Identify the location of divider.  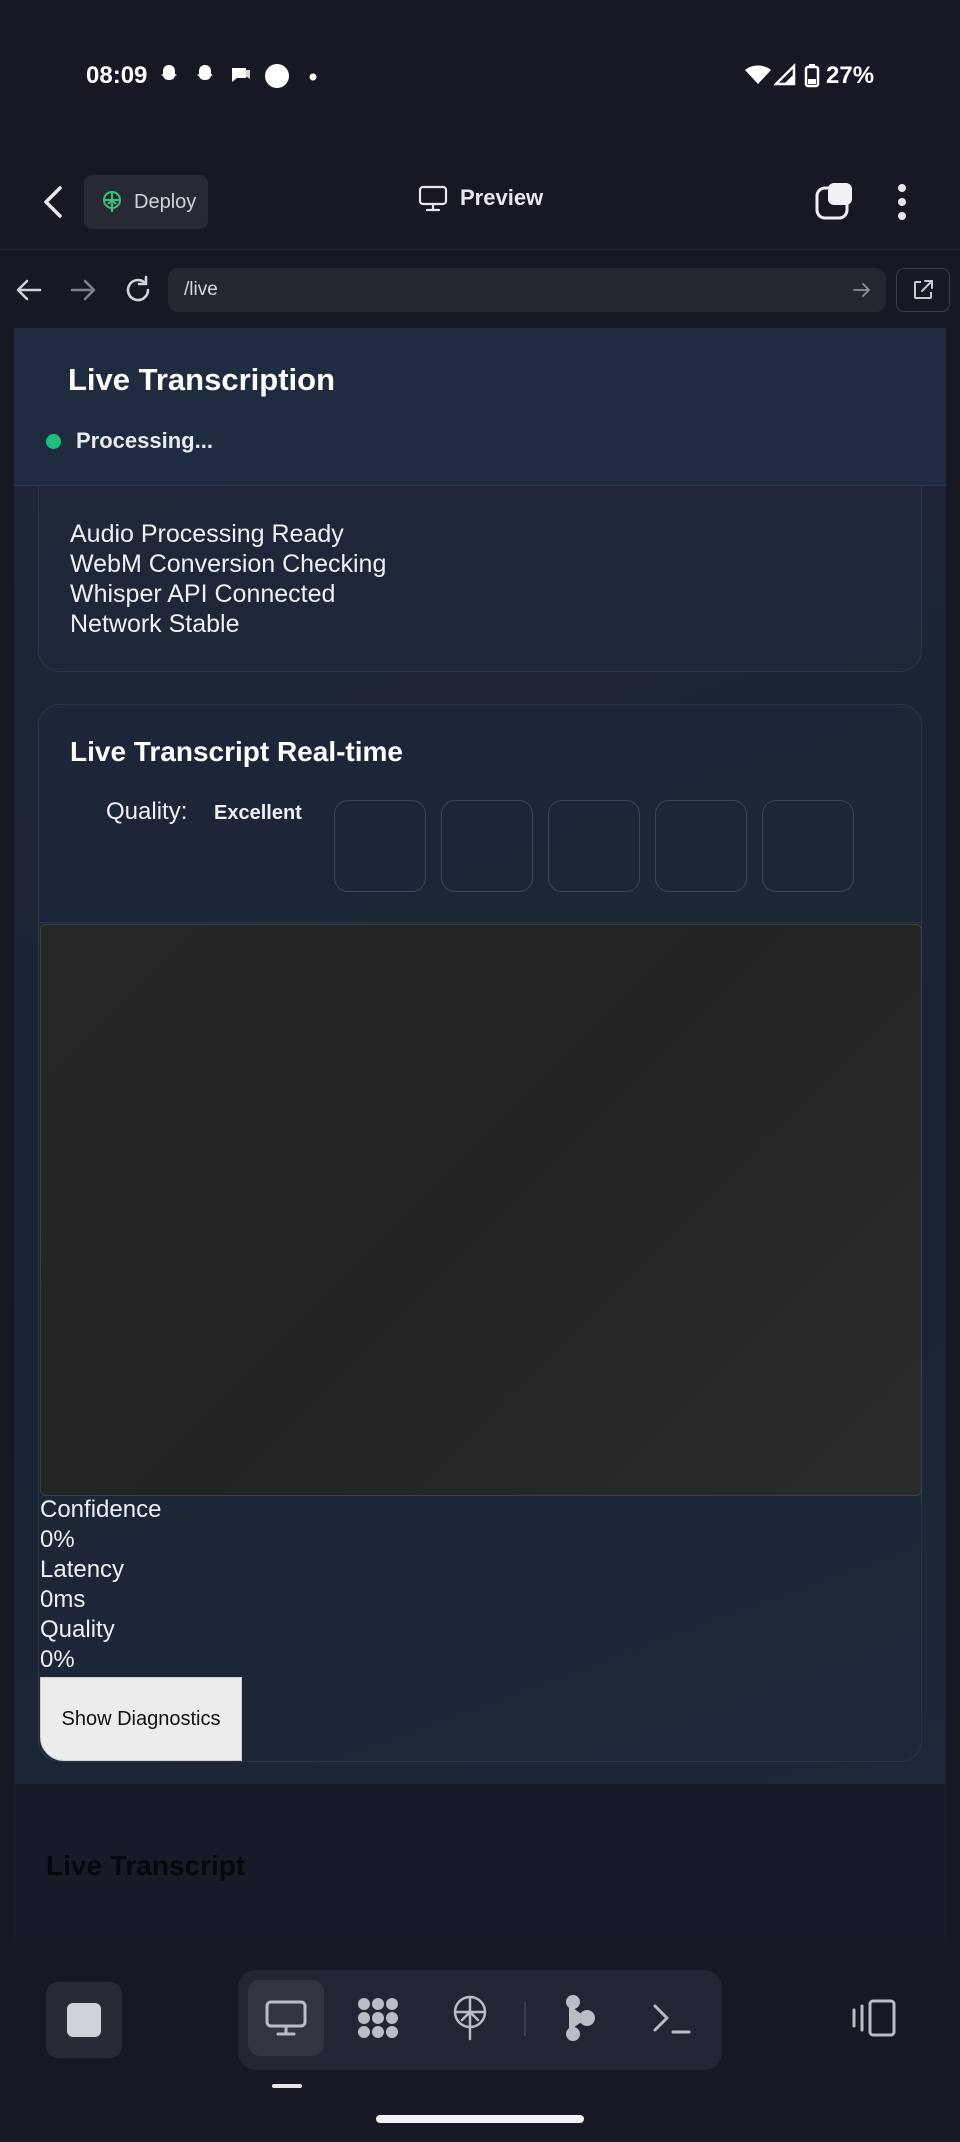
(480, 922).